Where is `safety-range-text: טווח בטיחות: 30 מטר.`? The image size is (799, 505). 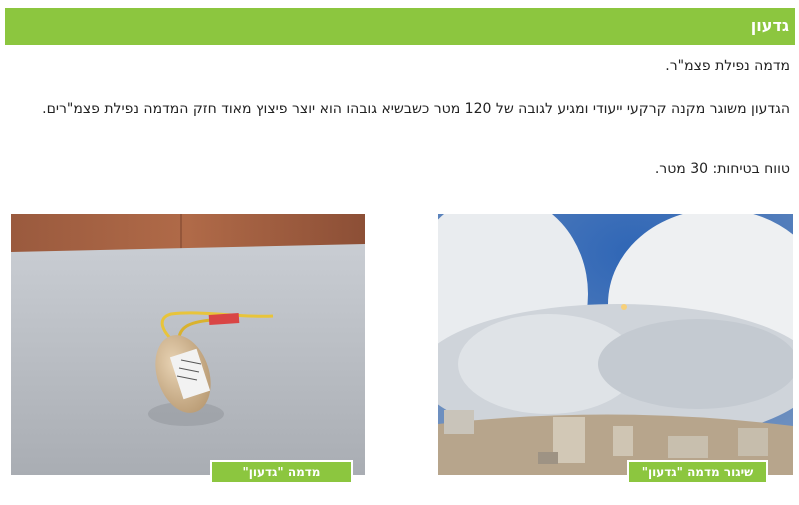 safety-range-text: טווח בטיחות: 30 מטר. is located at coordinates (722, 169).